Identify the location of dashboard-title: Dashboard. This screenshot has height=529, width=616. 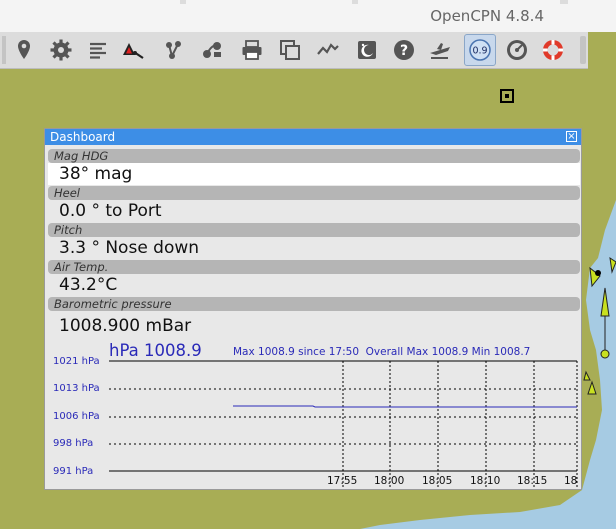
(83, 137).